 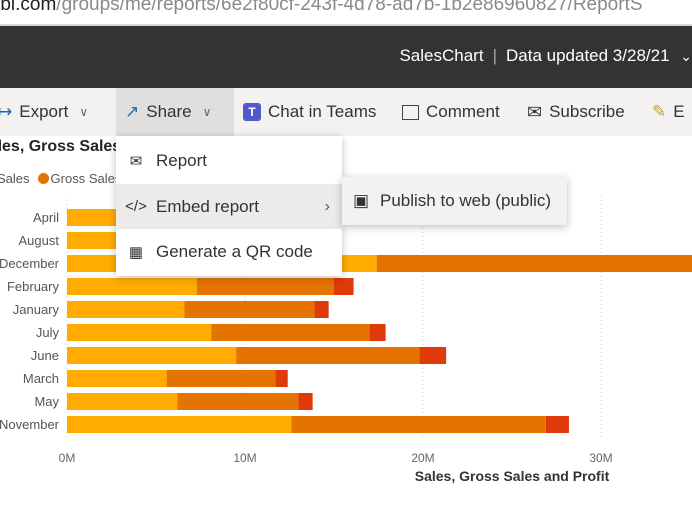 What do you see at coordinates (588, 55) in the screenshot?
I see `data-updated: Data updated 3/28/21` at bounding box center [588, 55].